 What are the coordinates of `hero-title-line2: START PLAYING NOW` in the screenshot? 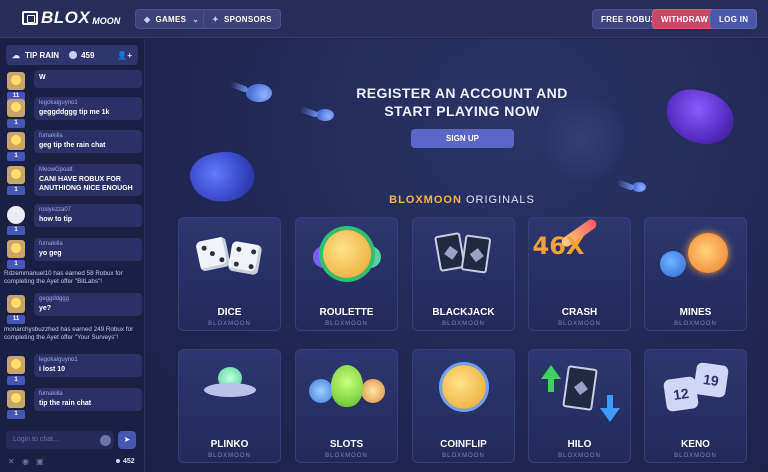 It's located at (462, 111).